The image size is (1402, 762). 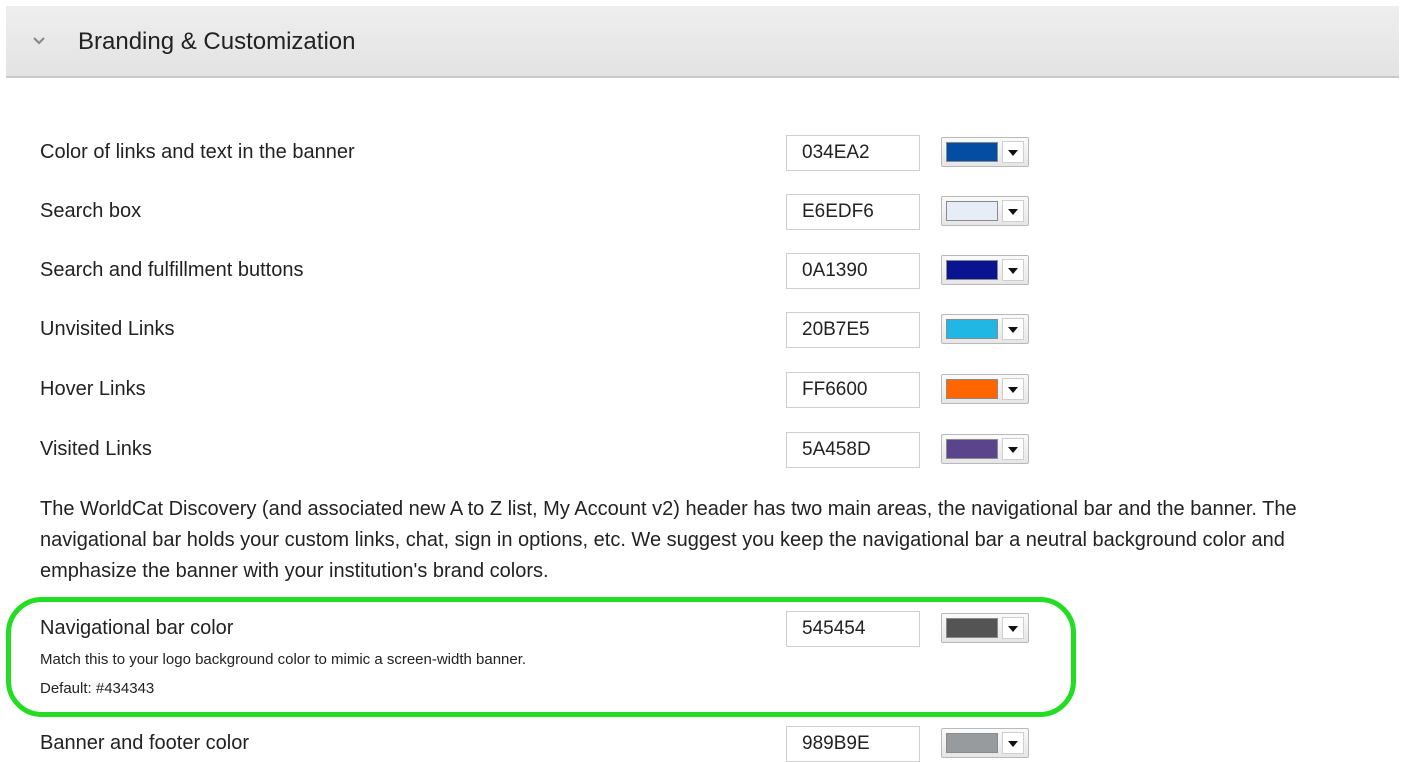 I want to click on color-row-unvisited-links: Unvisited Links 20B7E5, so click(x=701, y=332).